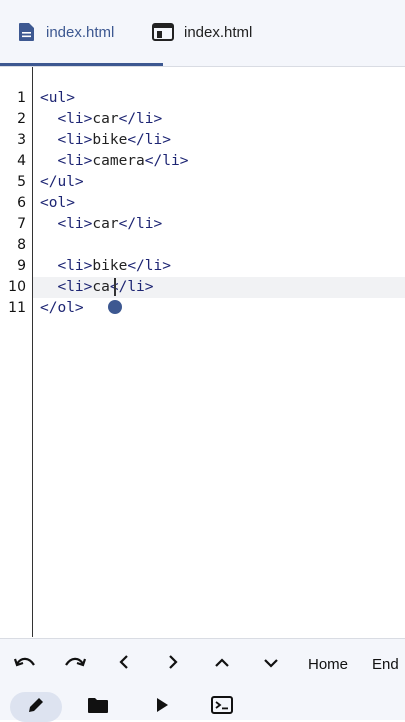  Describe the element at coordinates (81, 64) in the screenshot. I see `active-tab-indicator` at that location.